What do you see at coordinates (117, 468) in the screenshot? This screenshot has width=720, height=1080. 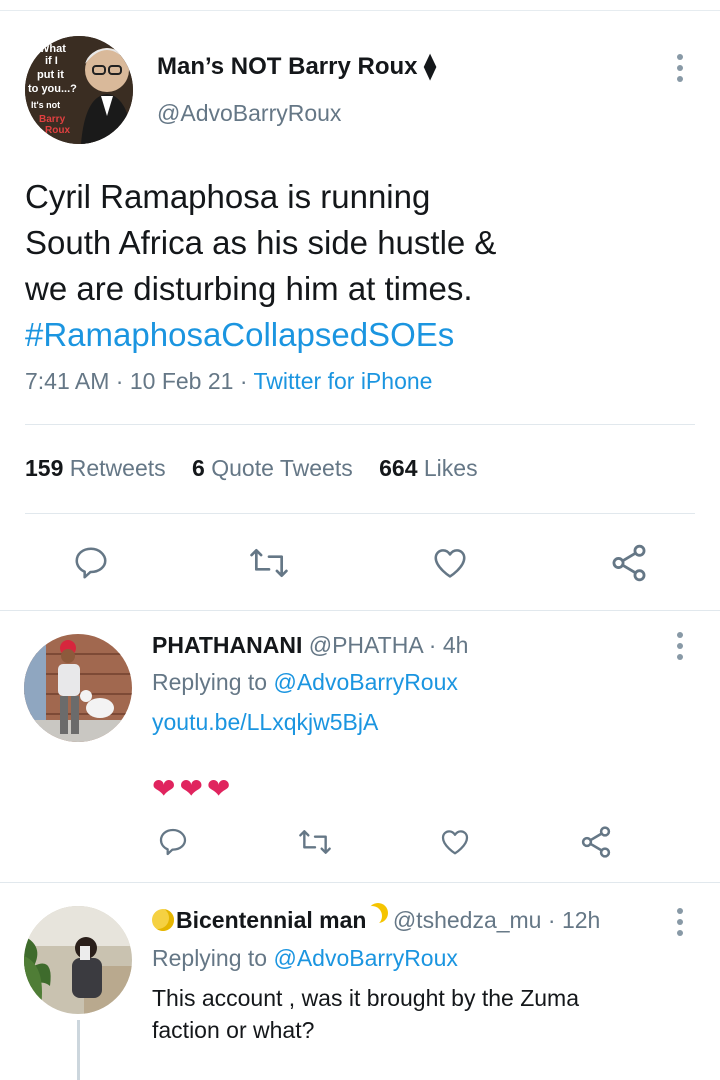 I see `retweets-label: Retweets` at bounding box center [117, 468].